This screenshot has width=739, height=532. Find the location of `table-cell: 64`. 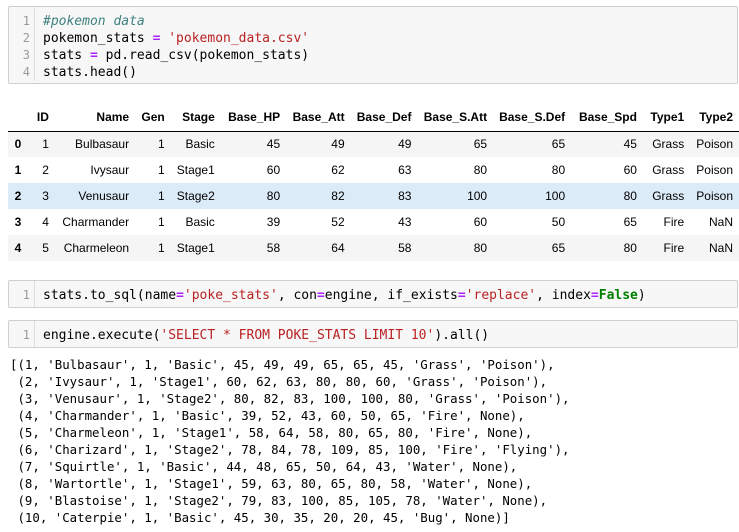

table-cell: 64 is located at coordinates (338, 248).